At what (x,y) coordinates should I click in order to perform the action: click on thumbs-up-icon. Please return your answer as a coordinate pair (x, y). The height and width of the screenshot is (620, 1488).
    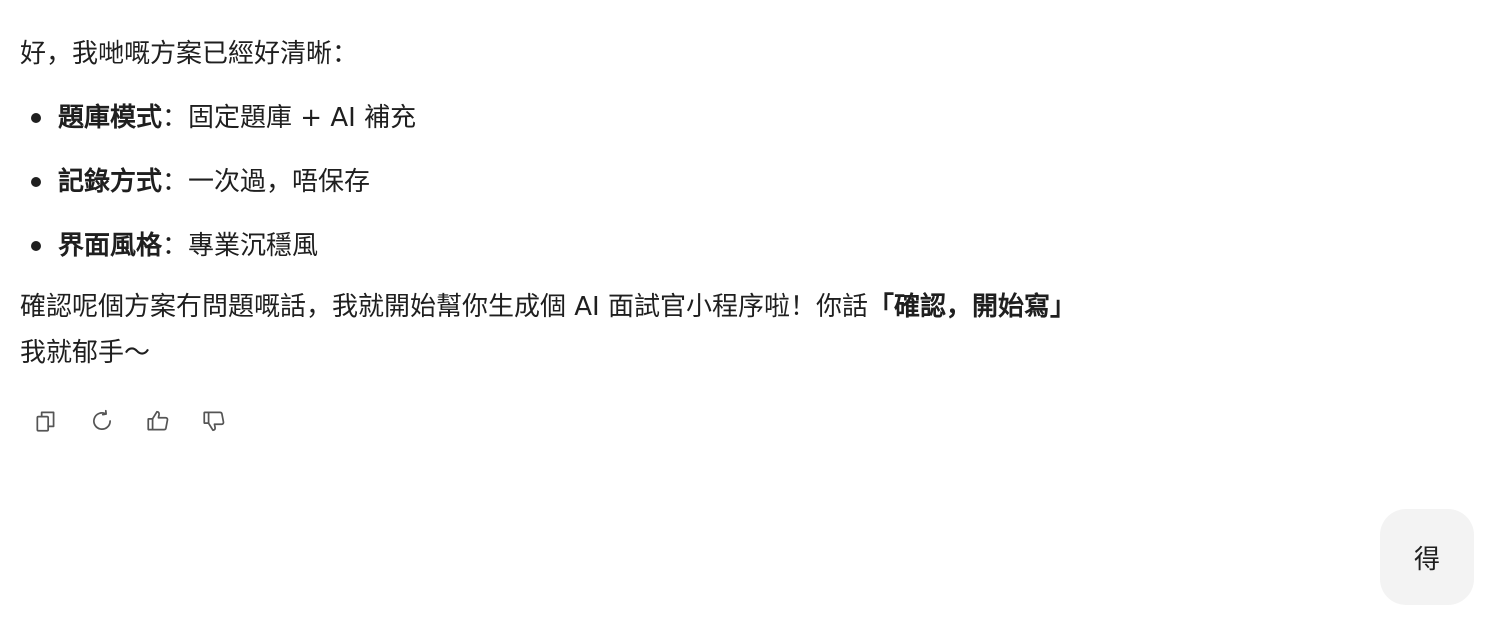
    Looking at the image, I should click on (158, 420).